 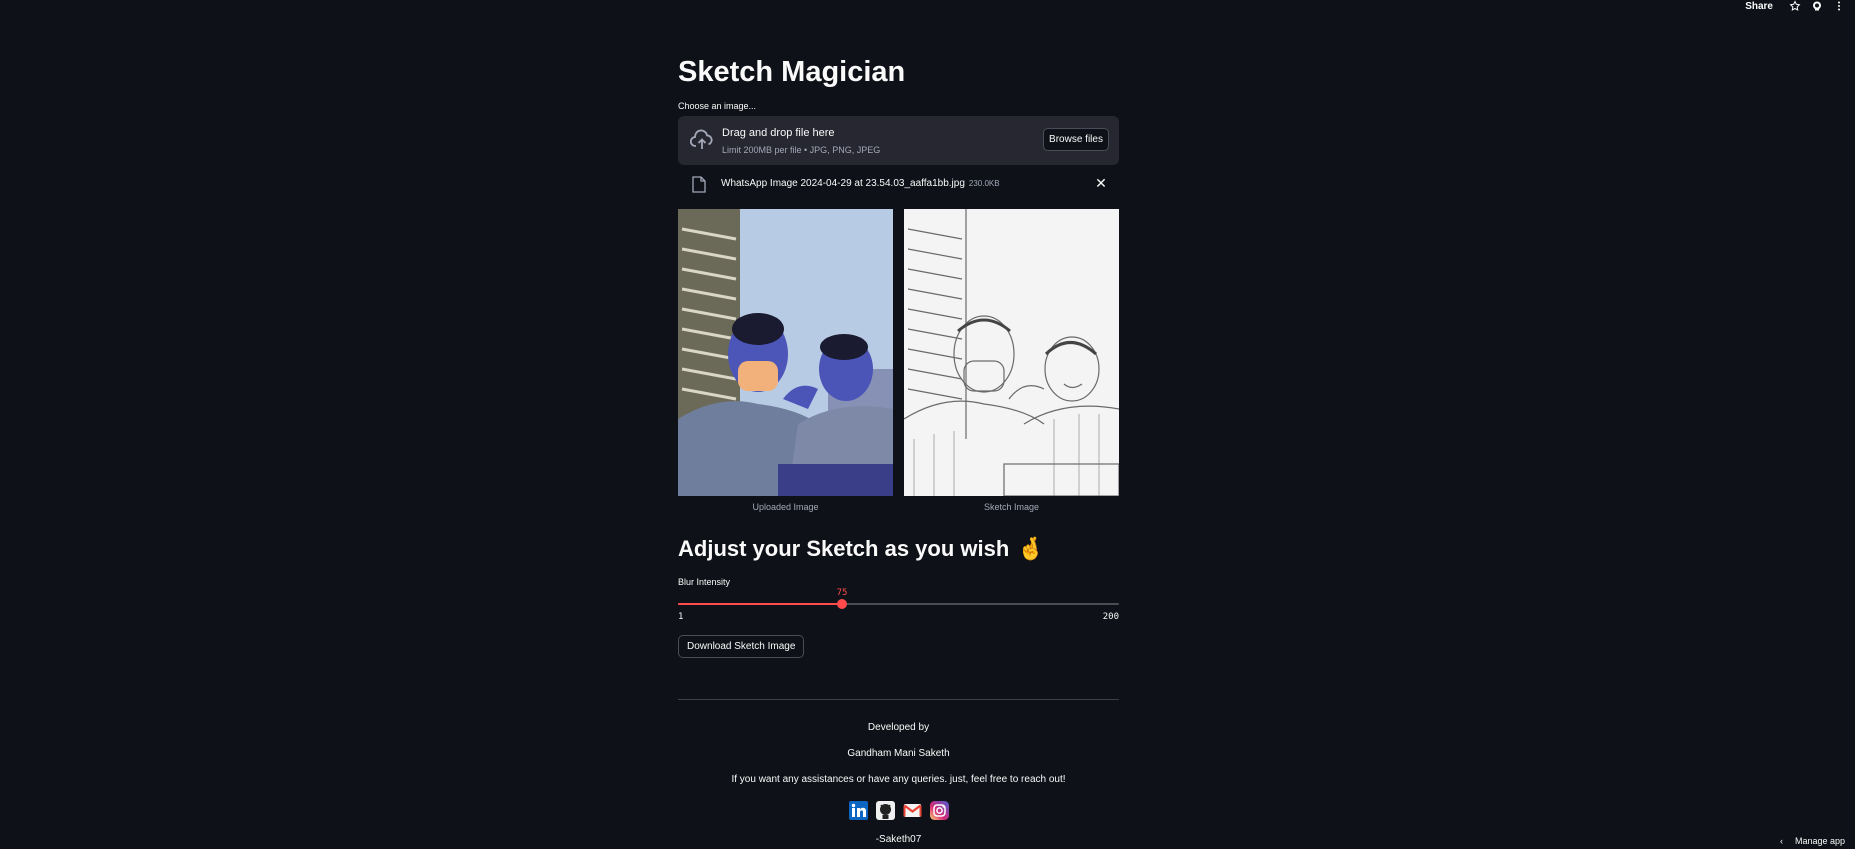 I want to click on linkedin-icon, so click(x=858, y=810).